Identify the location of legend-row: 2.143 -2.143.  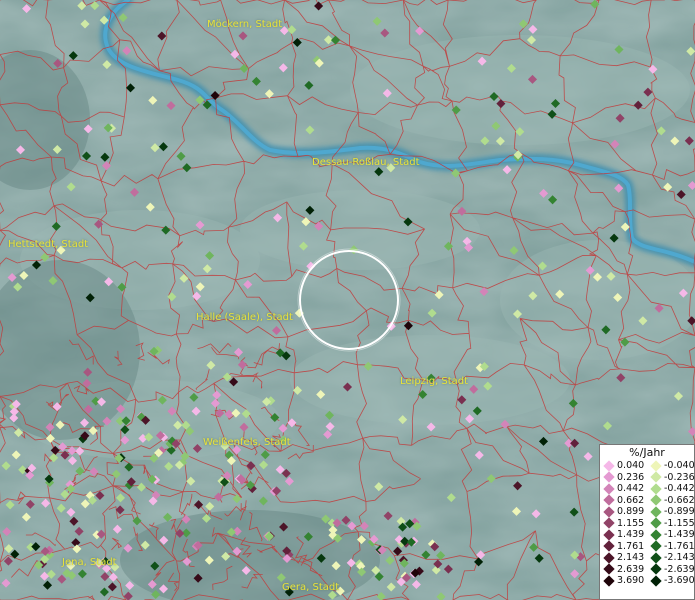
(647, 558).